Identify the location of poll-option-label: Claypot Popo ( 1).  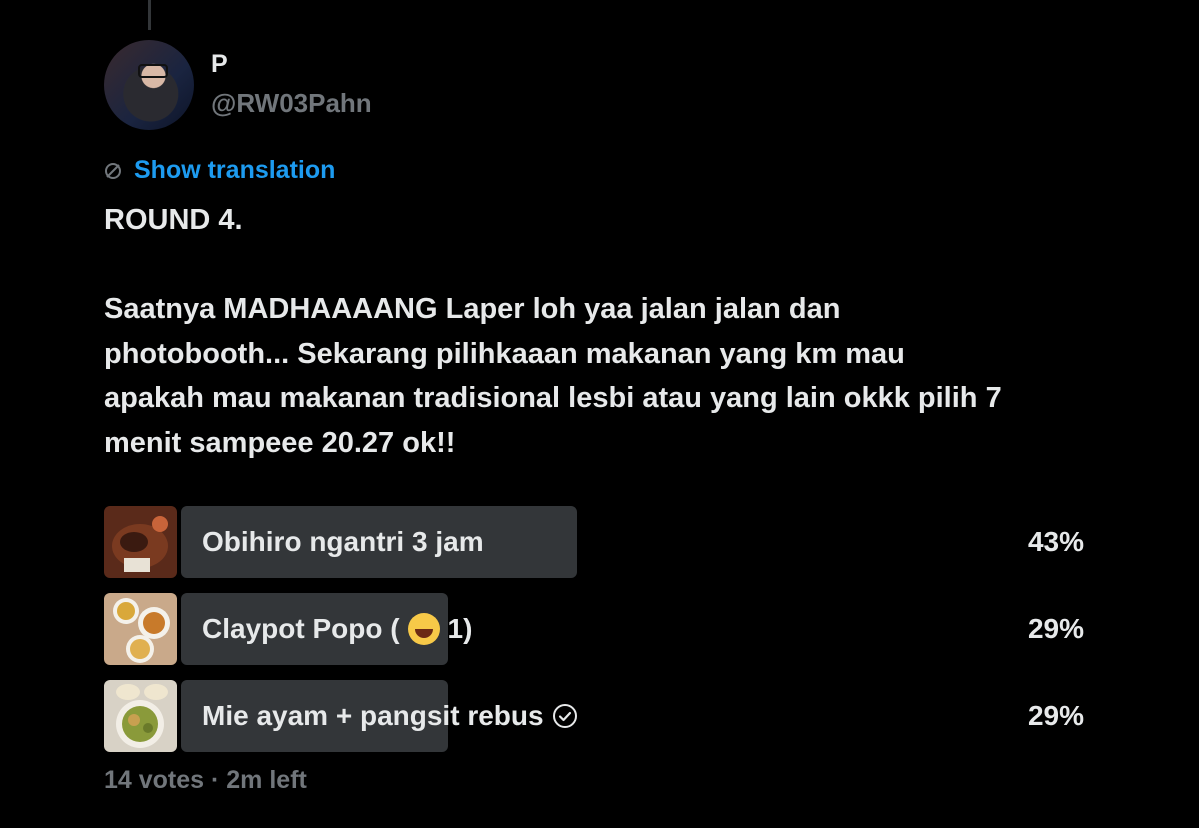
(337, 629).